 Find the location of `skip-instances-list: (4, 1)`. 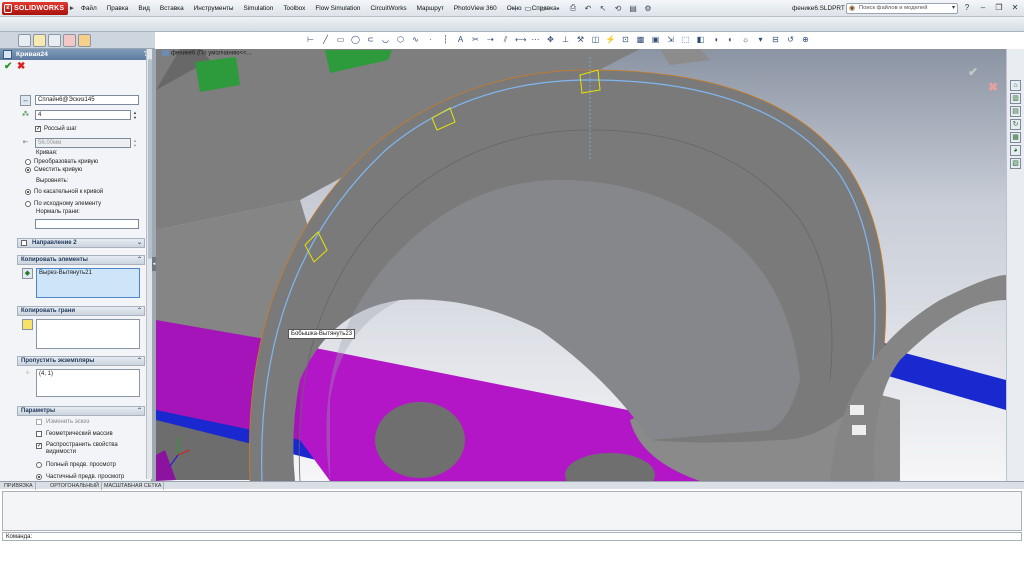

skip-instances-list: (4, 1) is located at coordinates (88, 383).